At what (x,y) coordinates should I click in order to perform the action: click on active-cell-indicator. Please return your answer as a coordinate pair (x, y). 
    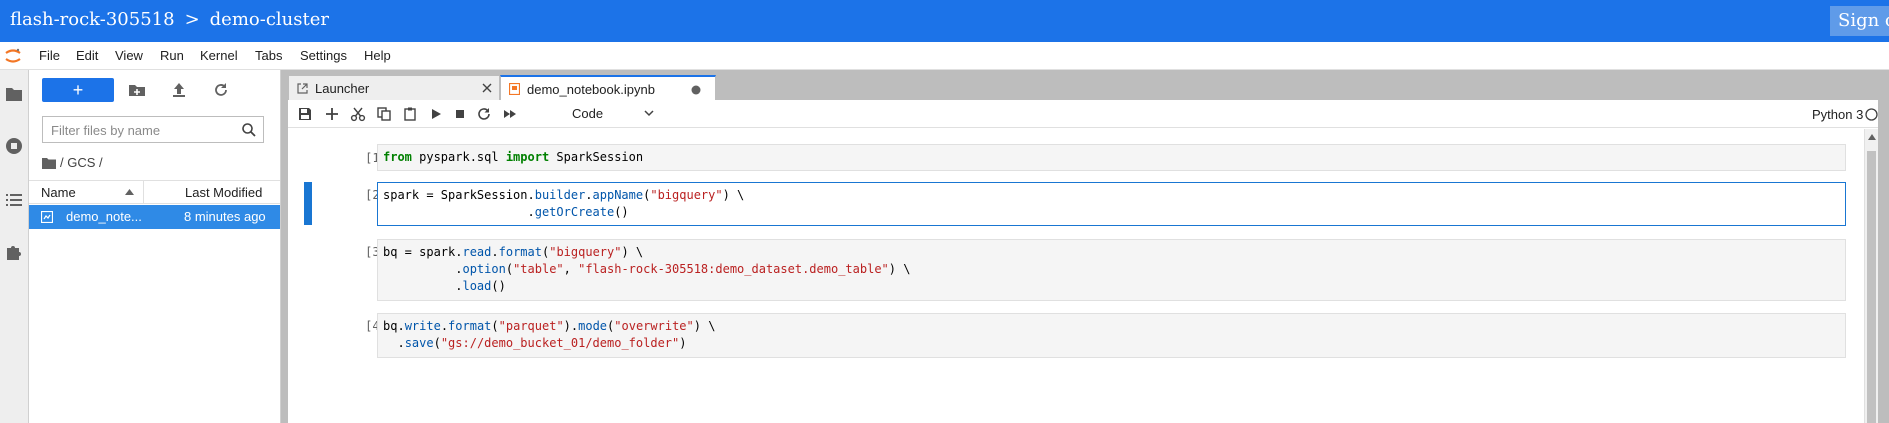
    Looking at the image, I should click on (308, 203).